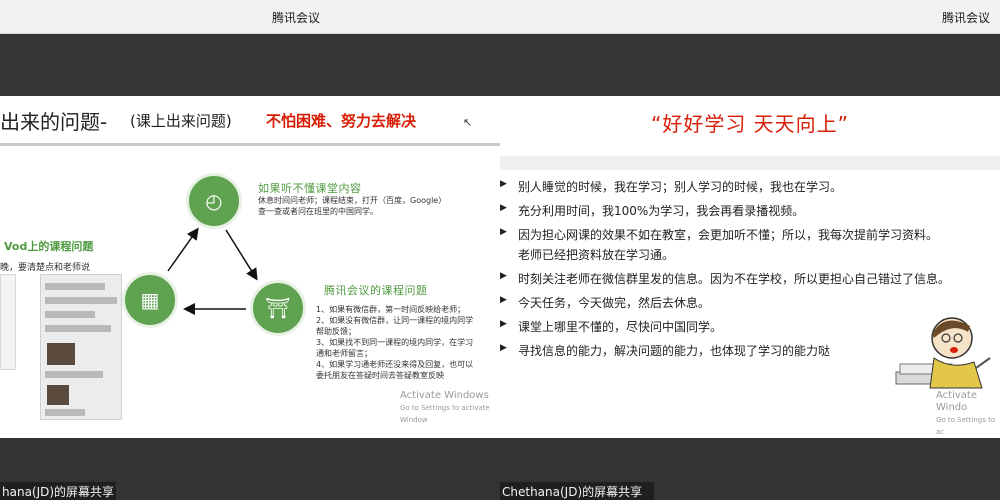 The height and width of the screenshot is (500, 1000). Describe the element at coordinates (380, 375) in the screenshot. I see `section-tencent-line7: 委托朋友在答疑时间去答疑教室反映` at that location.